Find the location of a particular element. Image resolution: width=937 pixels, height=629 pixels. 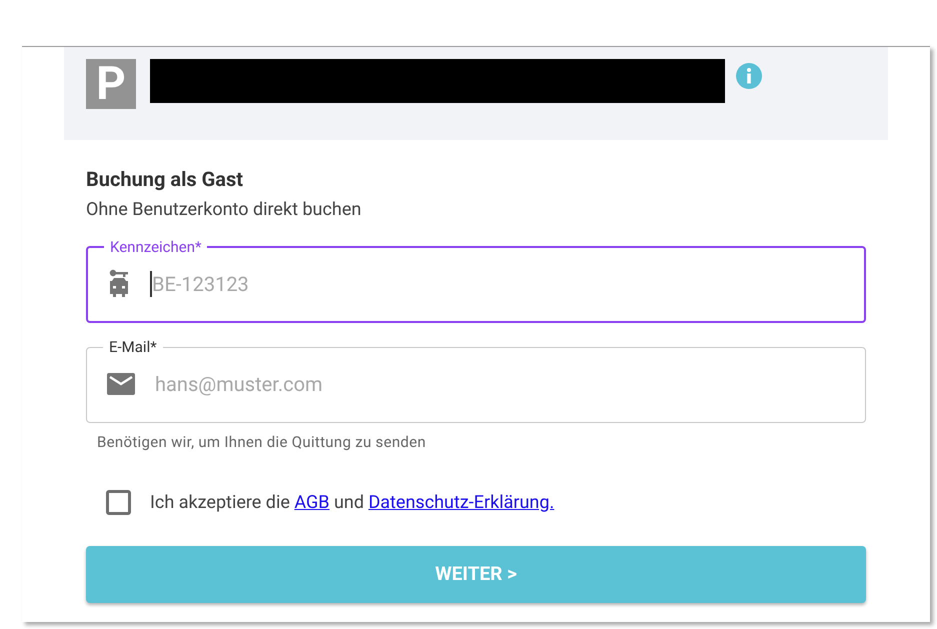

privacy-link: Datenschutz-Erklärung. is located at coordinates (461, 502).